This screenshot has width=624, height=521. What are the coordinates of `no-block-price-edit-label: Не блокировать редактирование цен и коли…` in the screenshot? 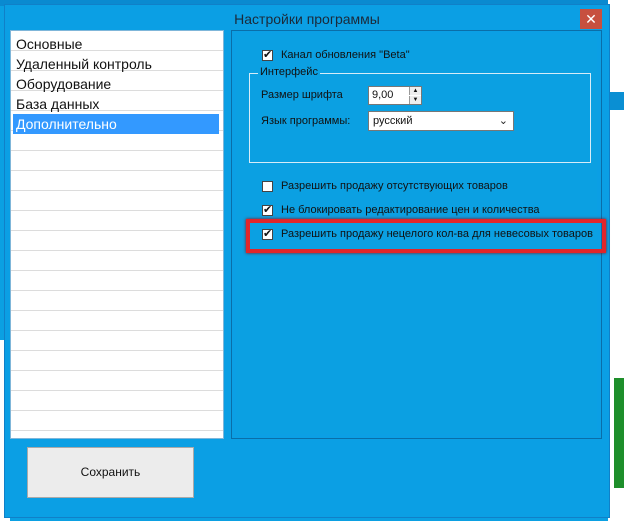 It's located at (410, 210).